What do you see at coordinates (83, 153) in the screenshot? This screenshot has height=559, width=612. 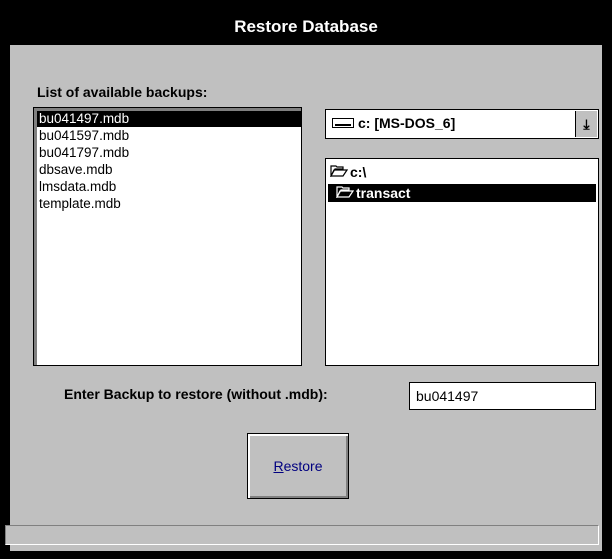 I see `list-item: bu041797.mdb` at bounding box center [83, 153].